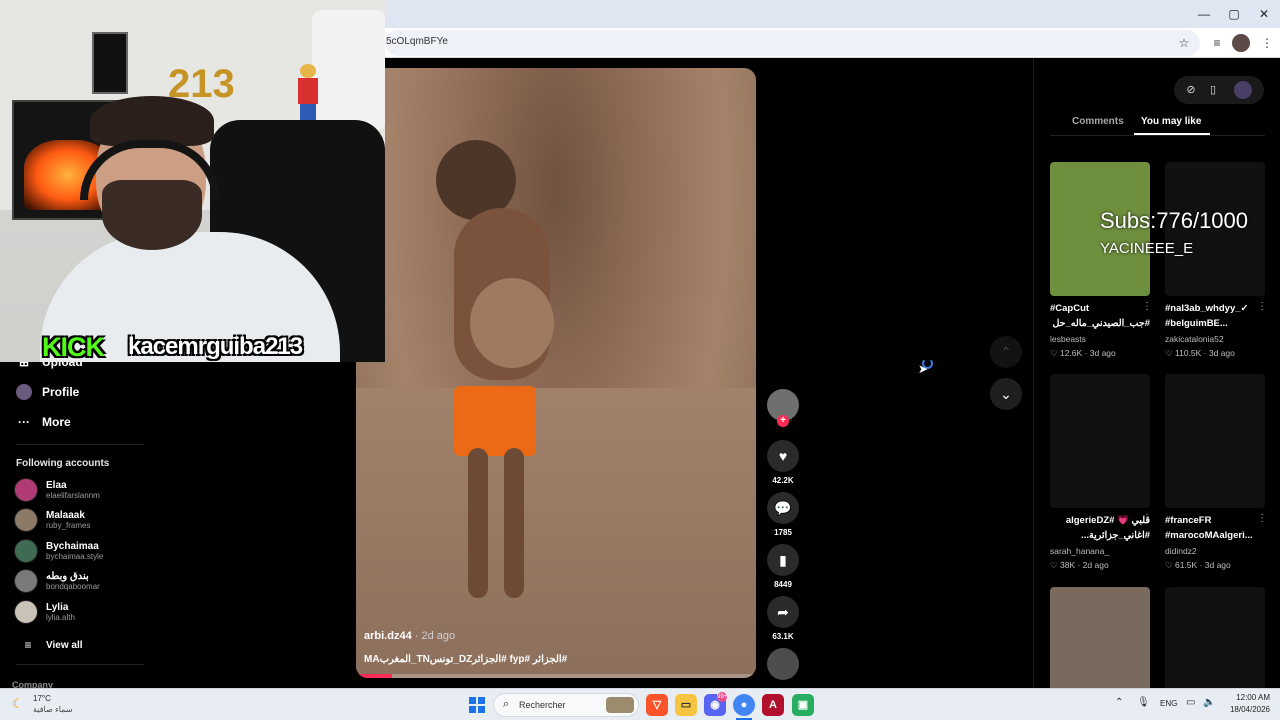 The height and width of the screenshot is (720, 1280). What do you see at coordinates (68, 525) in the screenshot?
I see `account-handle: ruby_frames` at bounding box center [68, 525].